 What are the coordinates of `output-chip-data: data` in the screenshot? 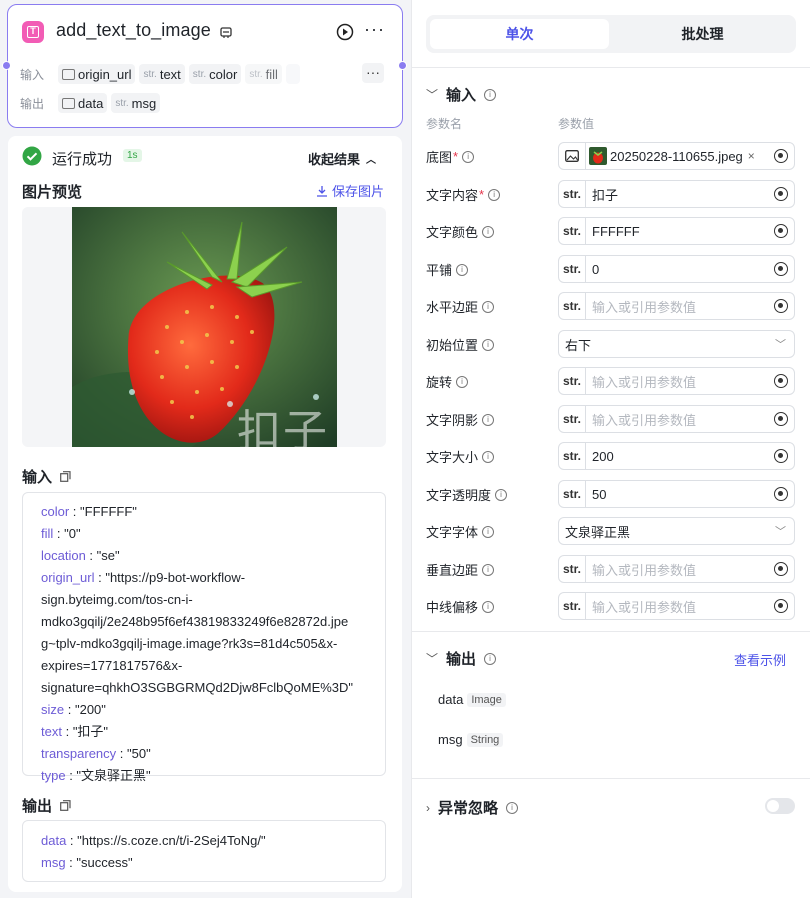 It's located at (83, 103).